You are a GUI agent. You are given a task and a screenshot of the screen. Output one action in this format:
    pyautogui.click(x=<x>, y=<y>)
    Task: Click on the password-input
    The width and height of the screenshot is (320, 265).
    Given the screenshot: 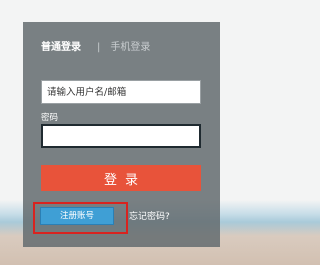 What is the action you would take?
    pyautogui.click(x=121, y=136)
    